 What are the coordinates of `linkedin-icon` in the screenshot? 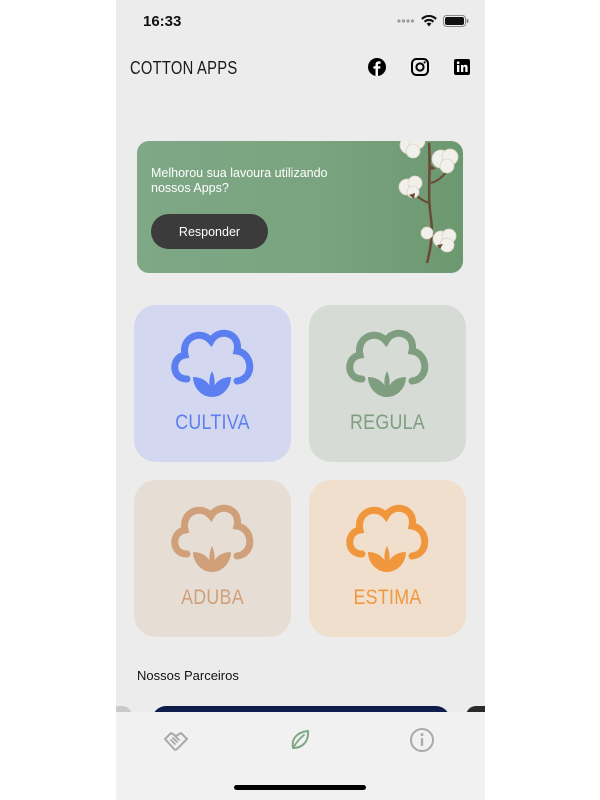 It's located at (462, 67).